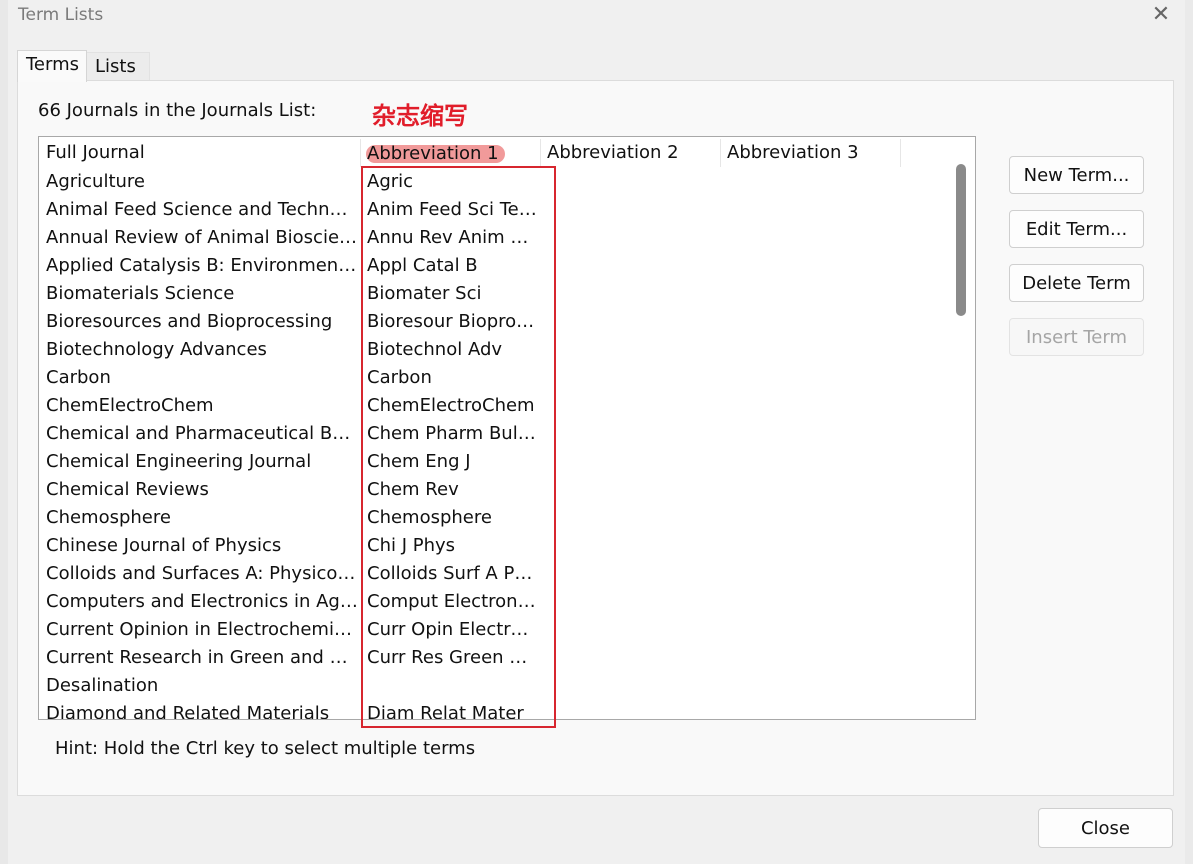 Image resolution: width=1193 pixels, height=864 pixels. Describe the element at coordinates (422, 265) in the screenshot. I see `abbreviation-1-cell: Appl Catal B` at that location.